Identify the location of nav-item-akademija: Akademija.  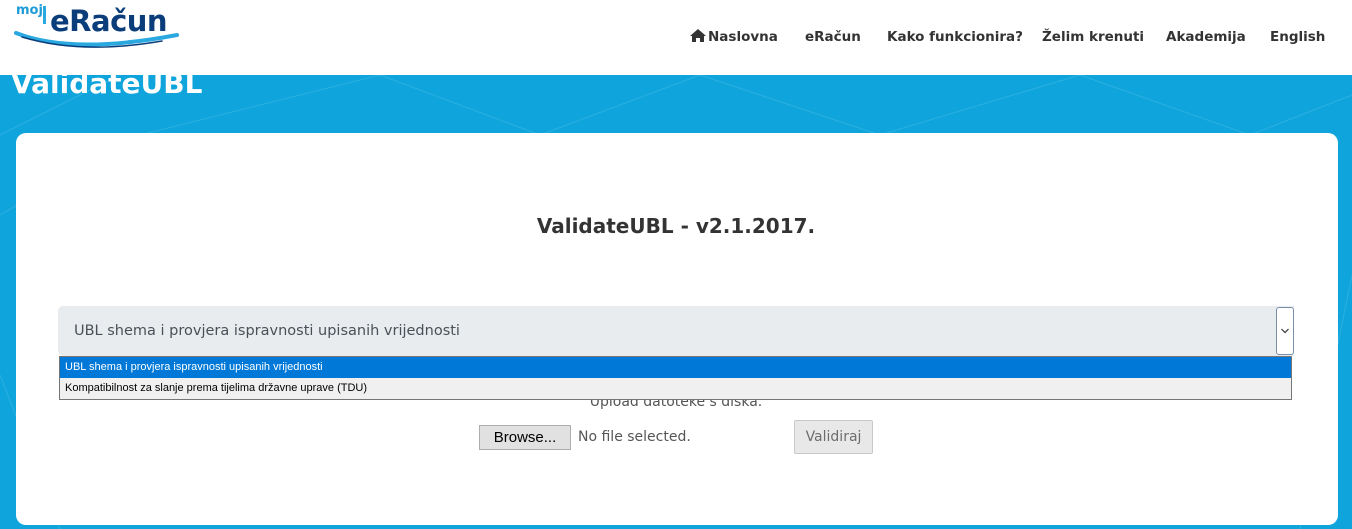
(1206, 37).